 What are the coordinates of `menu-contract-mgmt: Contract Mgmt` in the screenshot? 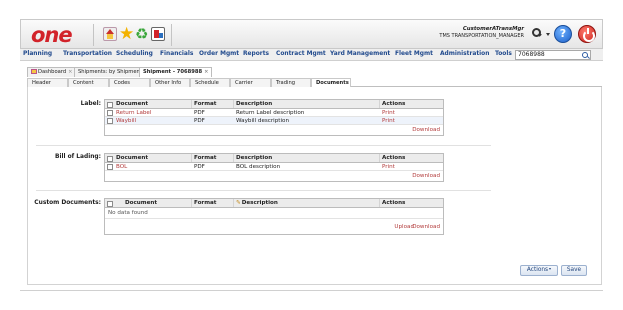 It's located at (301, 54).